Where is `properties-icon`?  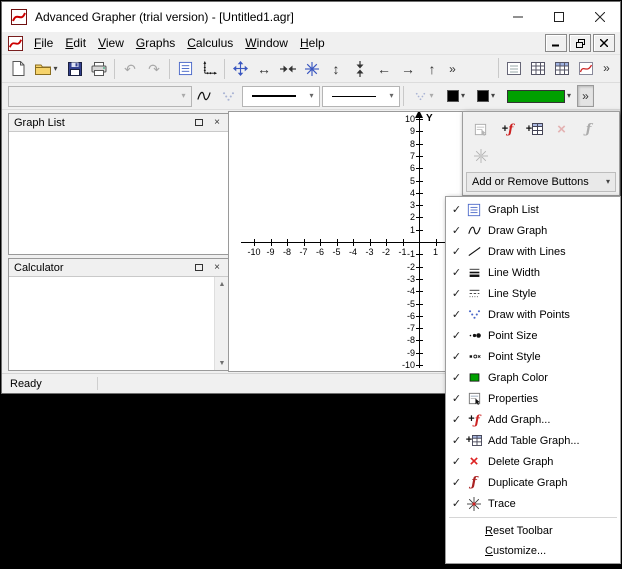 properties-icon is located at coordinates (480, 129).